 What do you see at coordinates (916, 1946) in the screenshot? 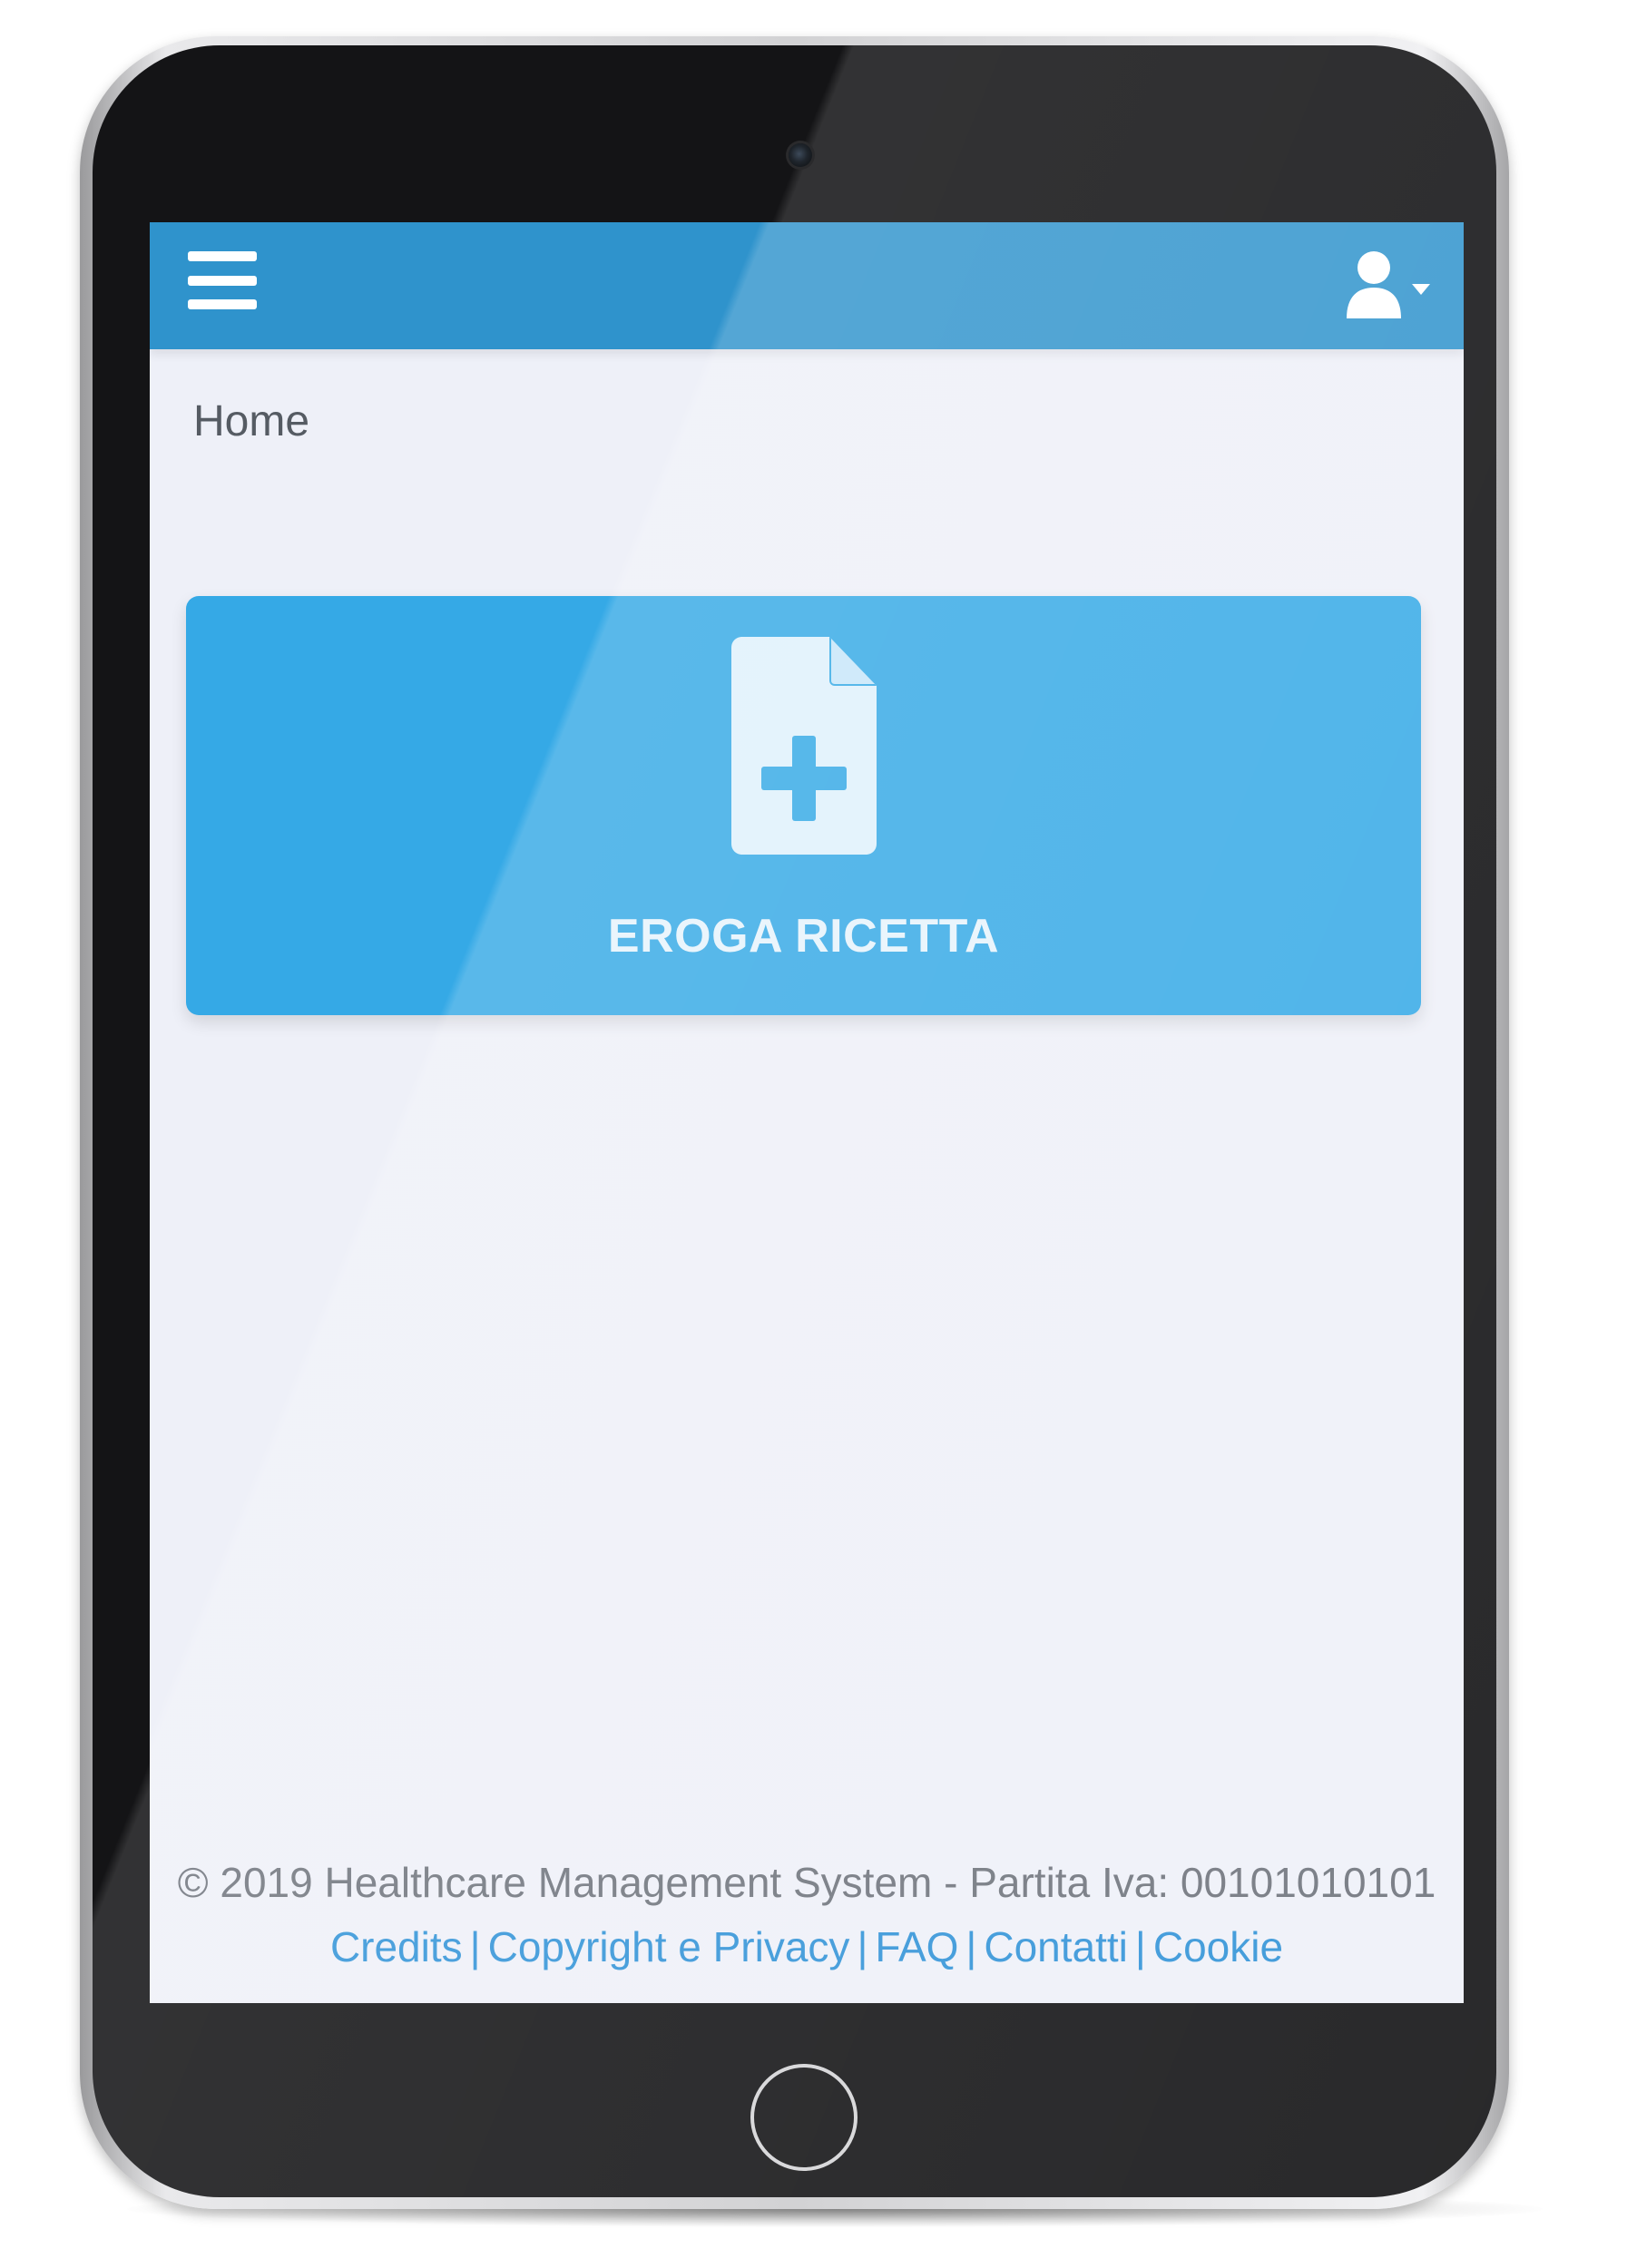
I see `faq-link: FAQ` at bounding box center [916, 1946].